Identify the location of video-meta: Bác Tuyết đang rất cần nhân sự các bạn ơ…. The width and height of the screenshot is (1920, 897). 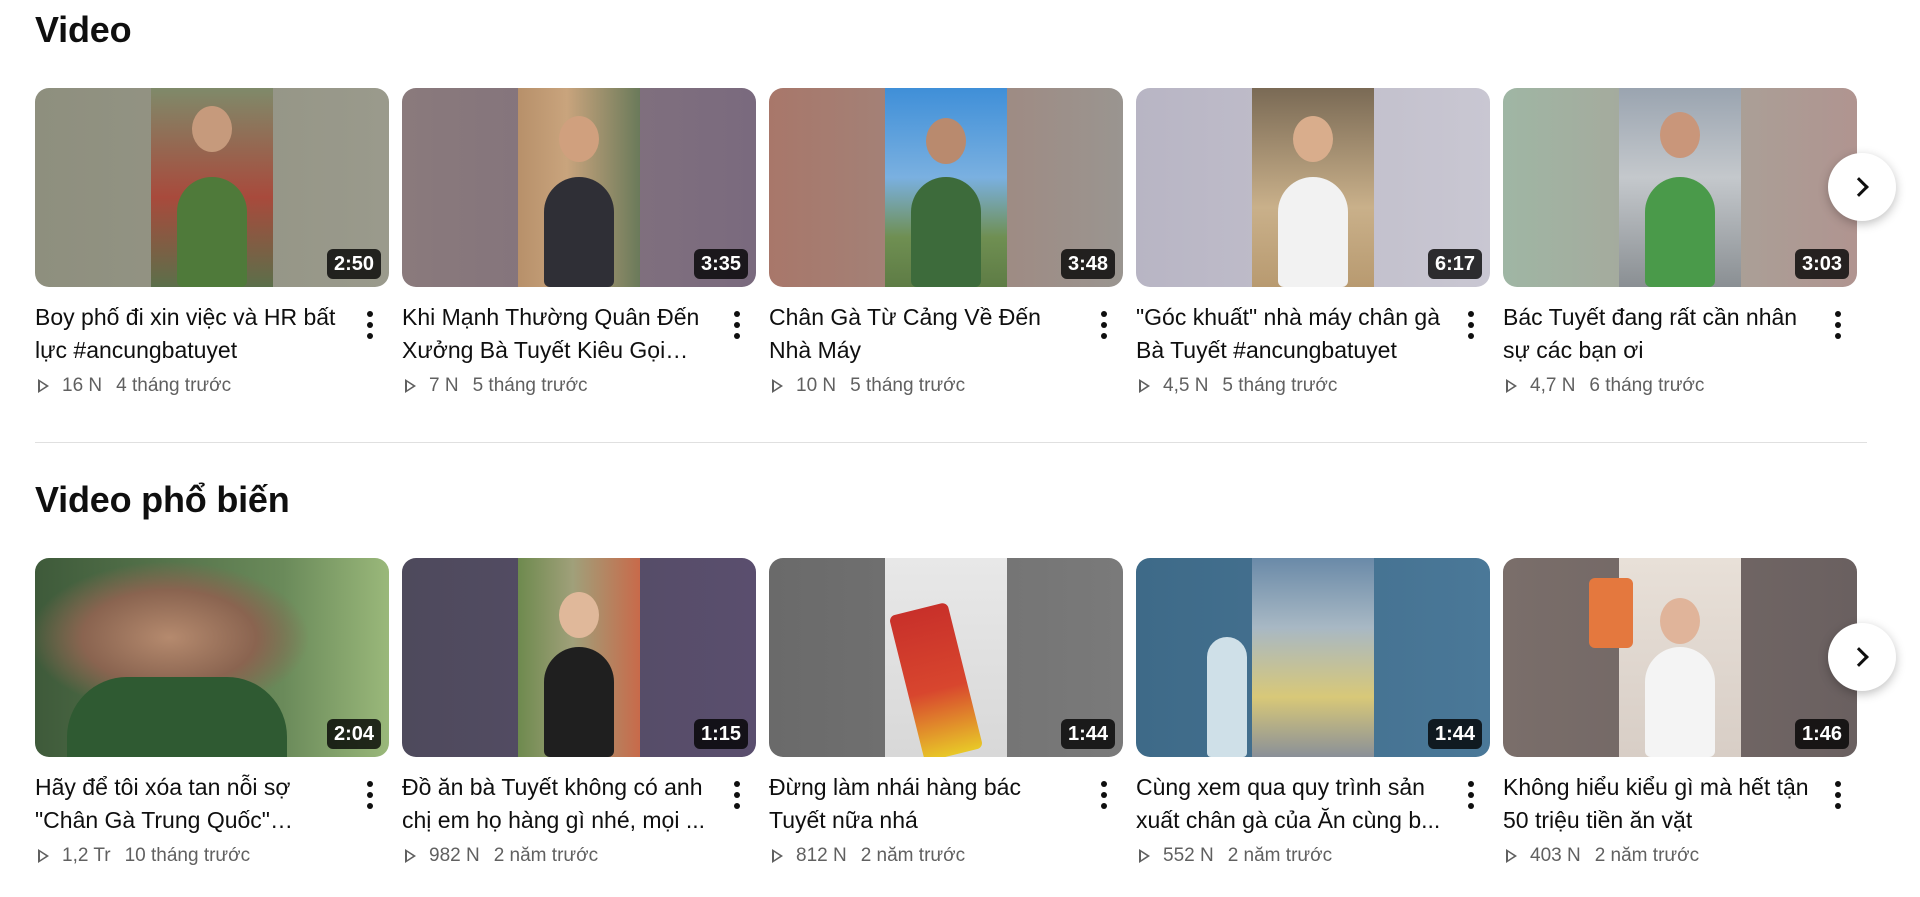
(1680, 343).